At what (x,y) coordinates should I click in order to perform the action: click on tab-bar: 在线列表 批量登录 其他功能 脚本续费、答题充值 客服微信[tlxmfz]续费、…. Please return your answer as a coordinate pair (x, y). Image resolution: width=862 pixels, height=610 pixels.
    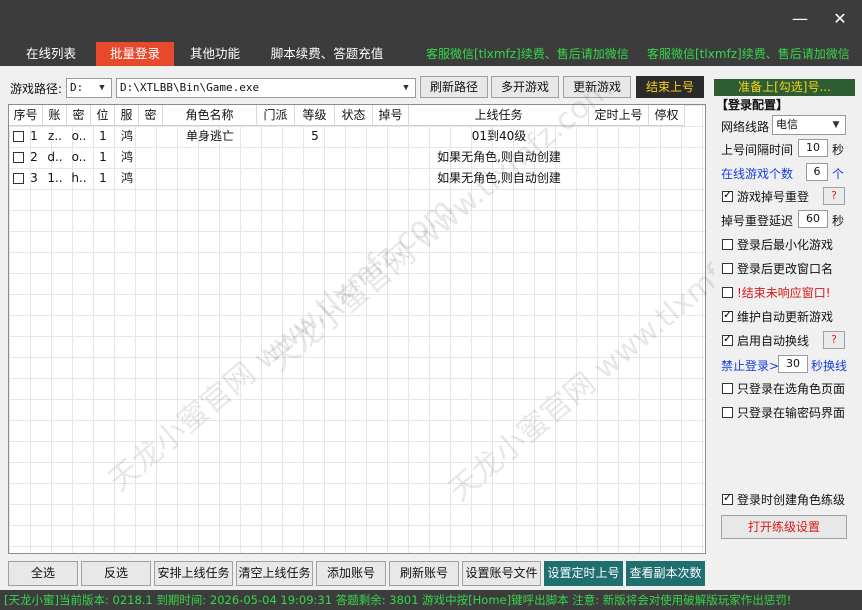
    Looking at the image, I should click on (431, 53).